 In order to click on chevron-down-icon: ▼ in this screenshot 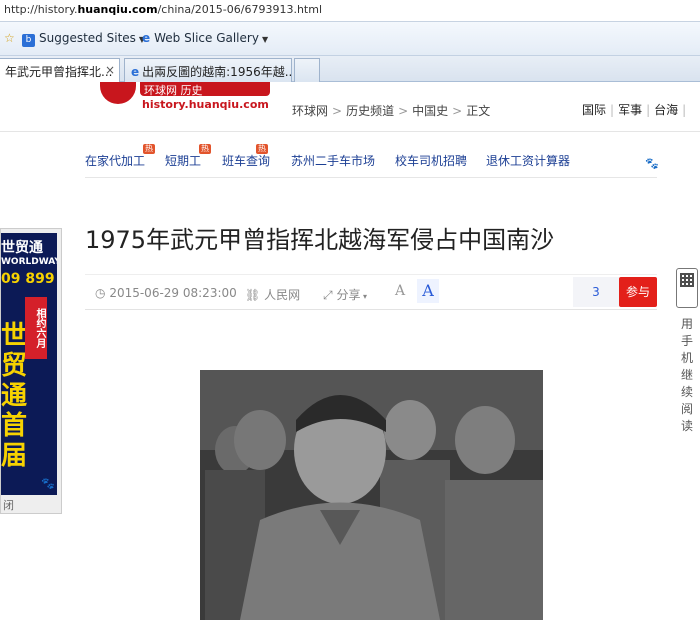, I will do `click(265, 39)`.